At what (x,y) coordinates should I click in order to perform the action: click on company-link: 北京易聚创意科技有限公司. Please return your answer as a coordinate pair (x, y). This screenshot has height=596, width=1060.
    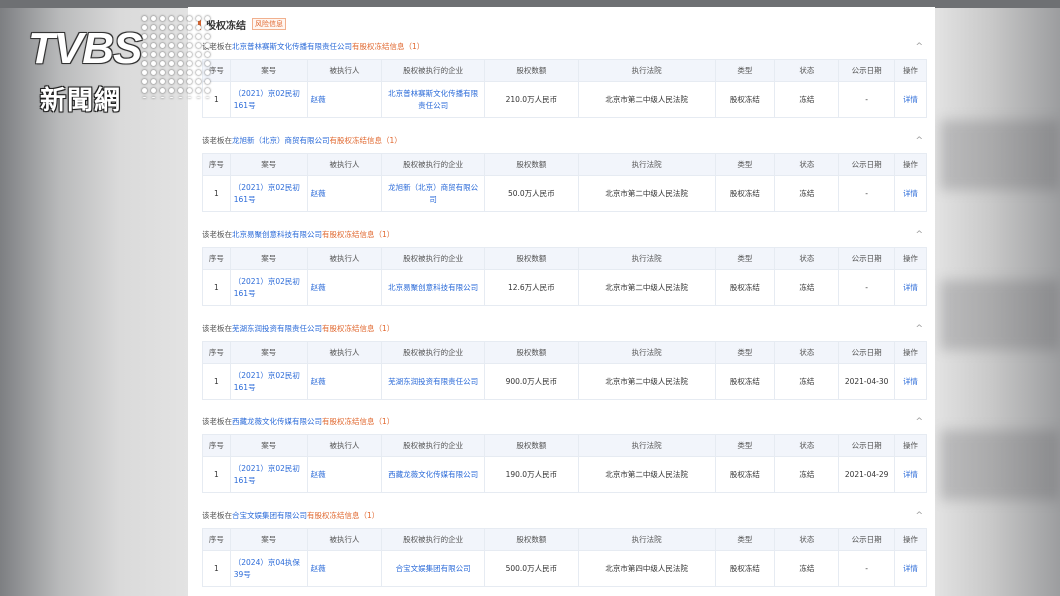
    Looking at the image, I should click on (277, 234).